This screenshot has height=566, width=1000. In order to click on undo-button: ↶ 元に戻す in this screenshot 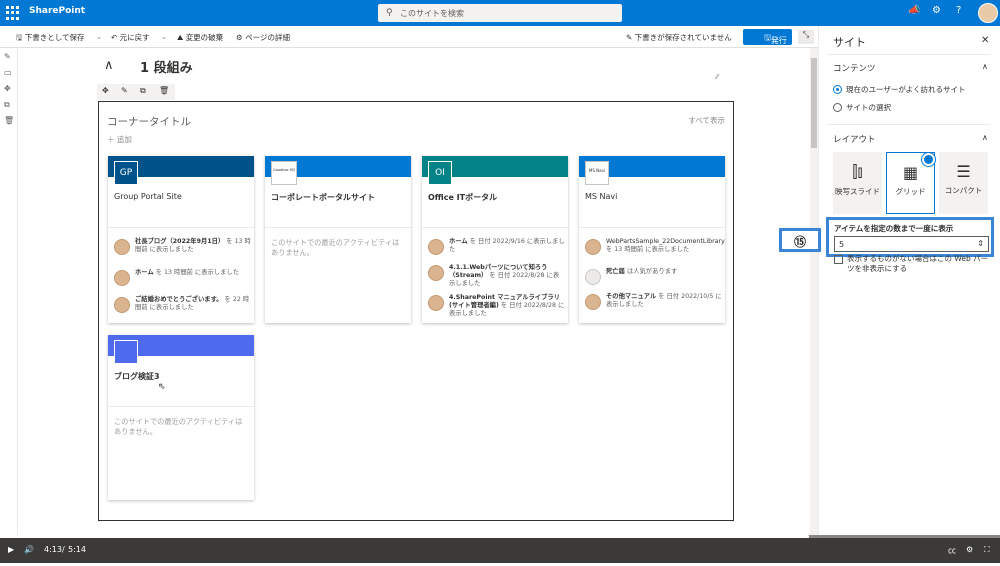, I will do `click(130, 37)`.